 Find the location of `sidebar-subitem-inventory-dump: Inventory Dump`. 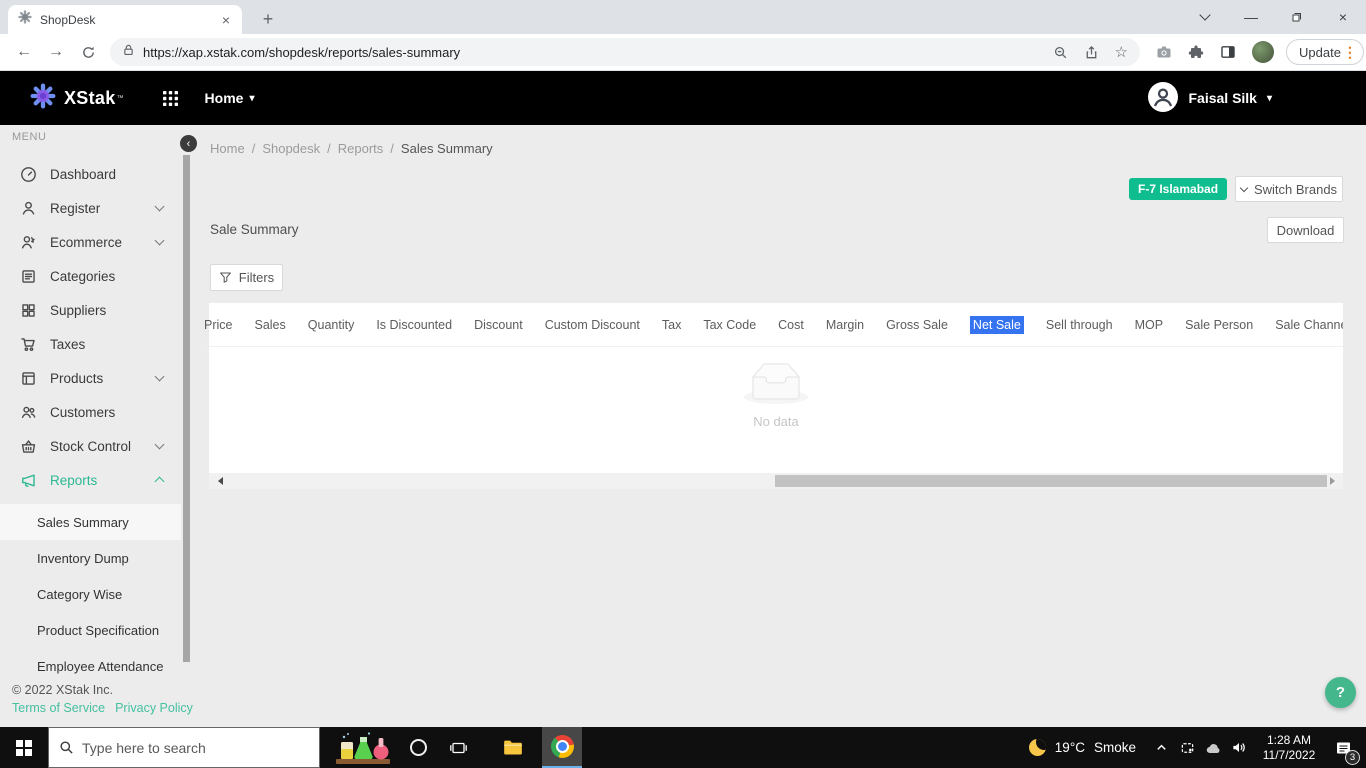

sidebar-subitem-inventory-dump: Inventory Dump is located at coordinates (90, 558).